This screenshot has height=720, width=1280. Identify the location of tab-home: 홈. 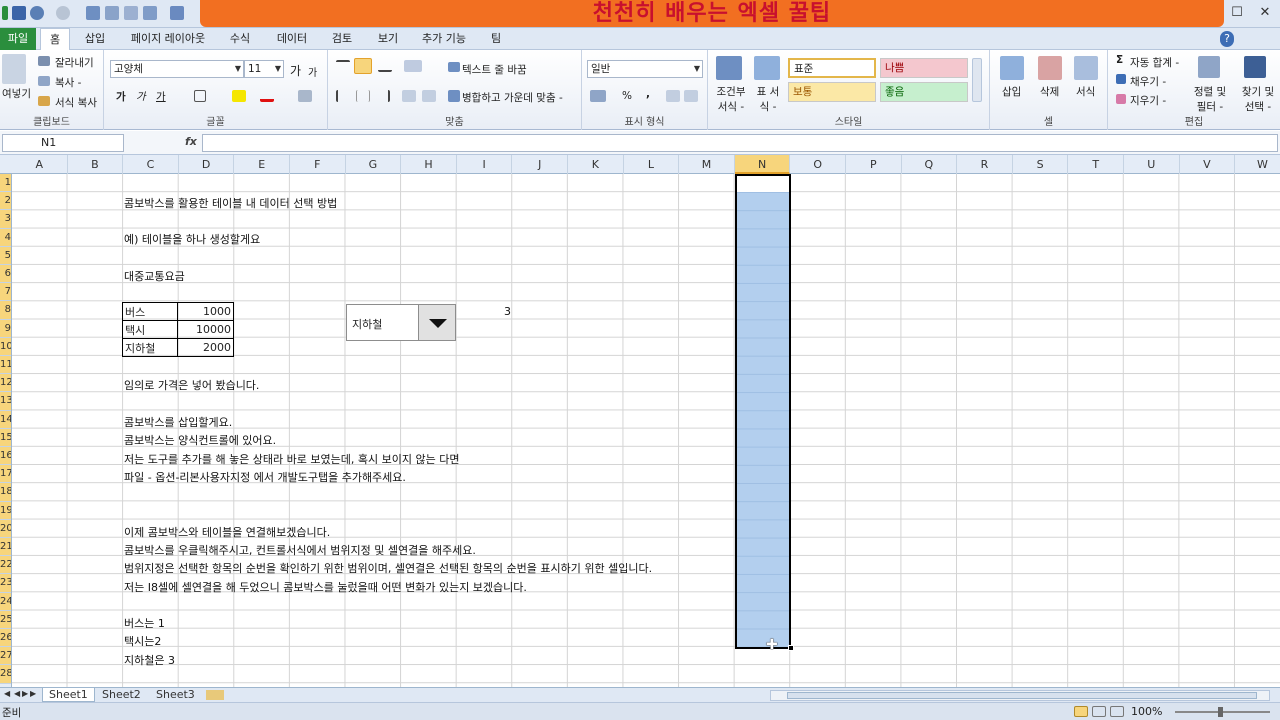
(55, 39).